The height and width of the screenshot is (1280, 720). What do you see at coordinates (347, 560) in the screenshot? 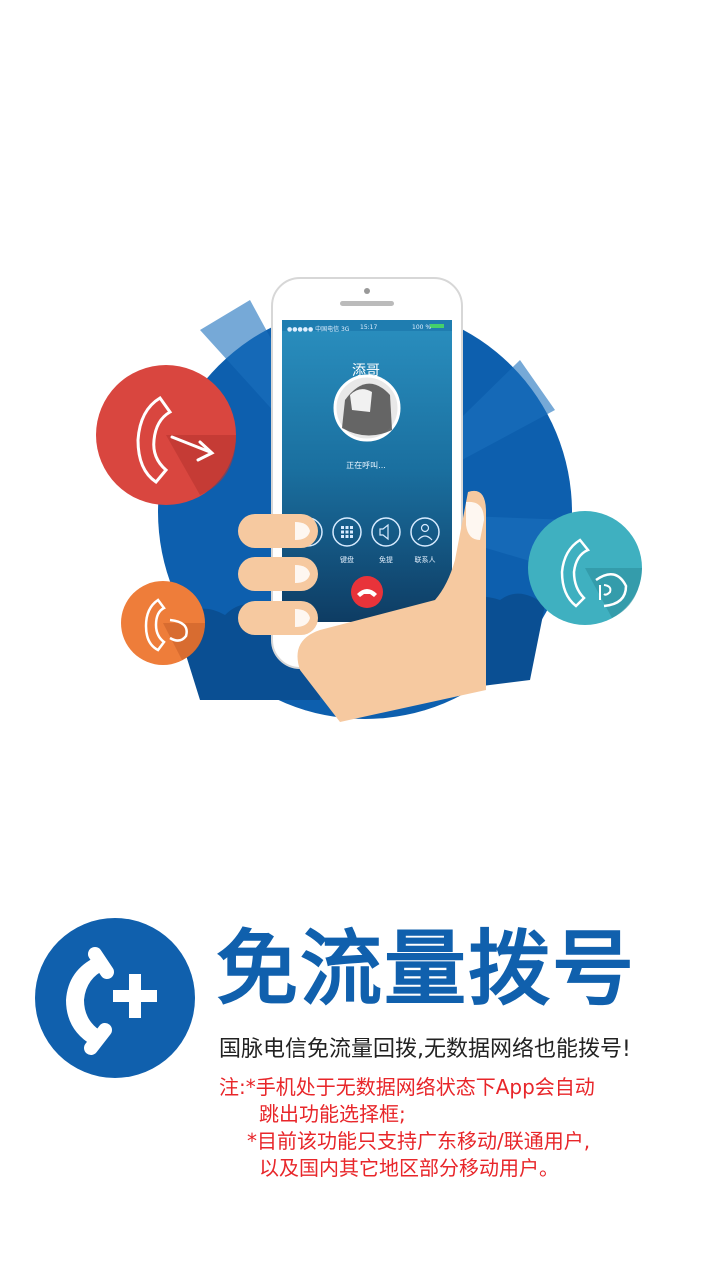
I see `keypad-label: 键盘` at bounding box center [347, 560].